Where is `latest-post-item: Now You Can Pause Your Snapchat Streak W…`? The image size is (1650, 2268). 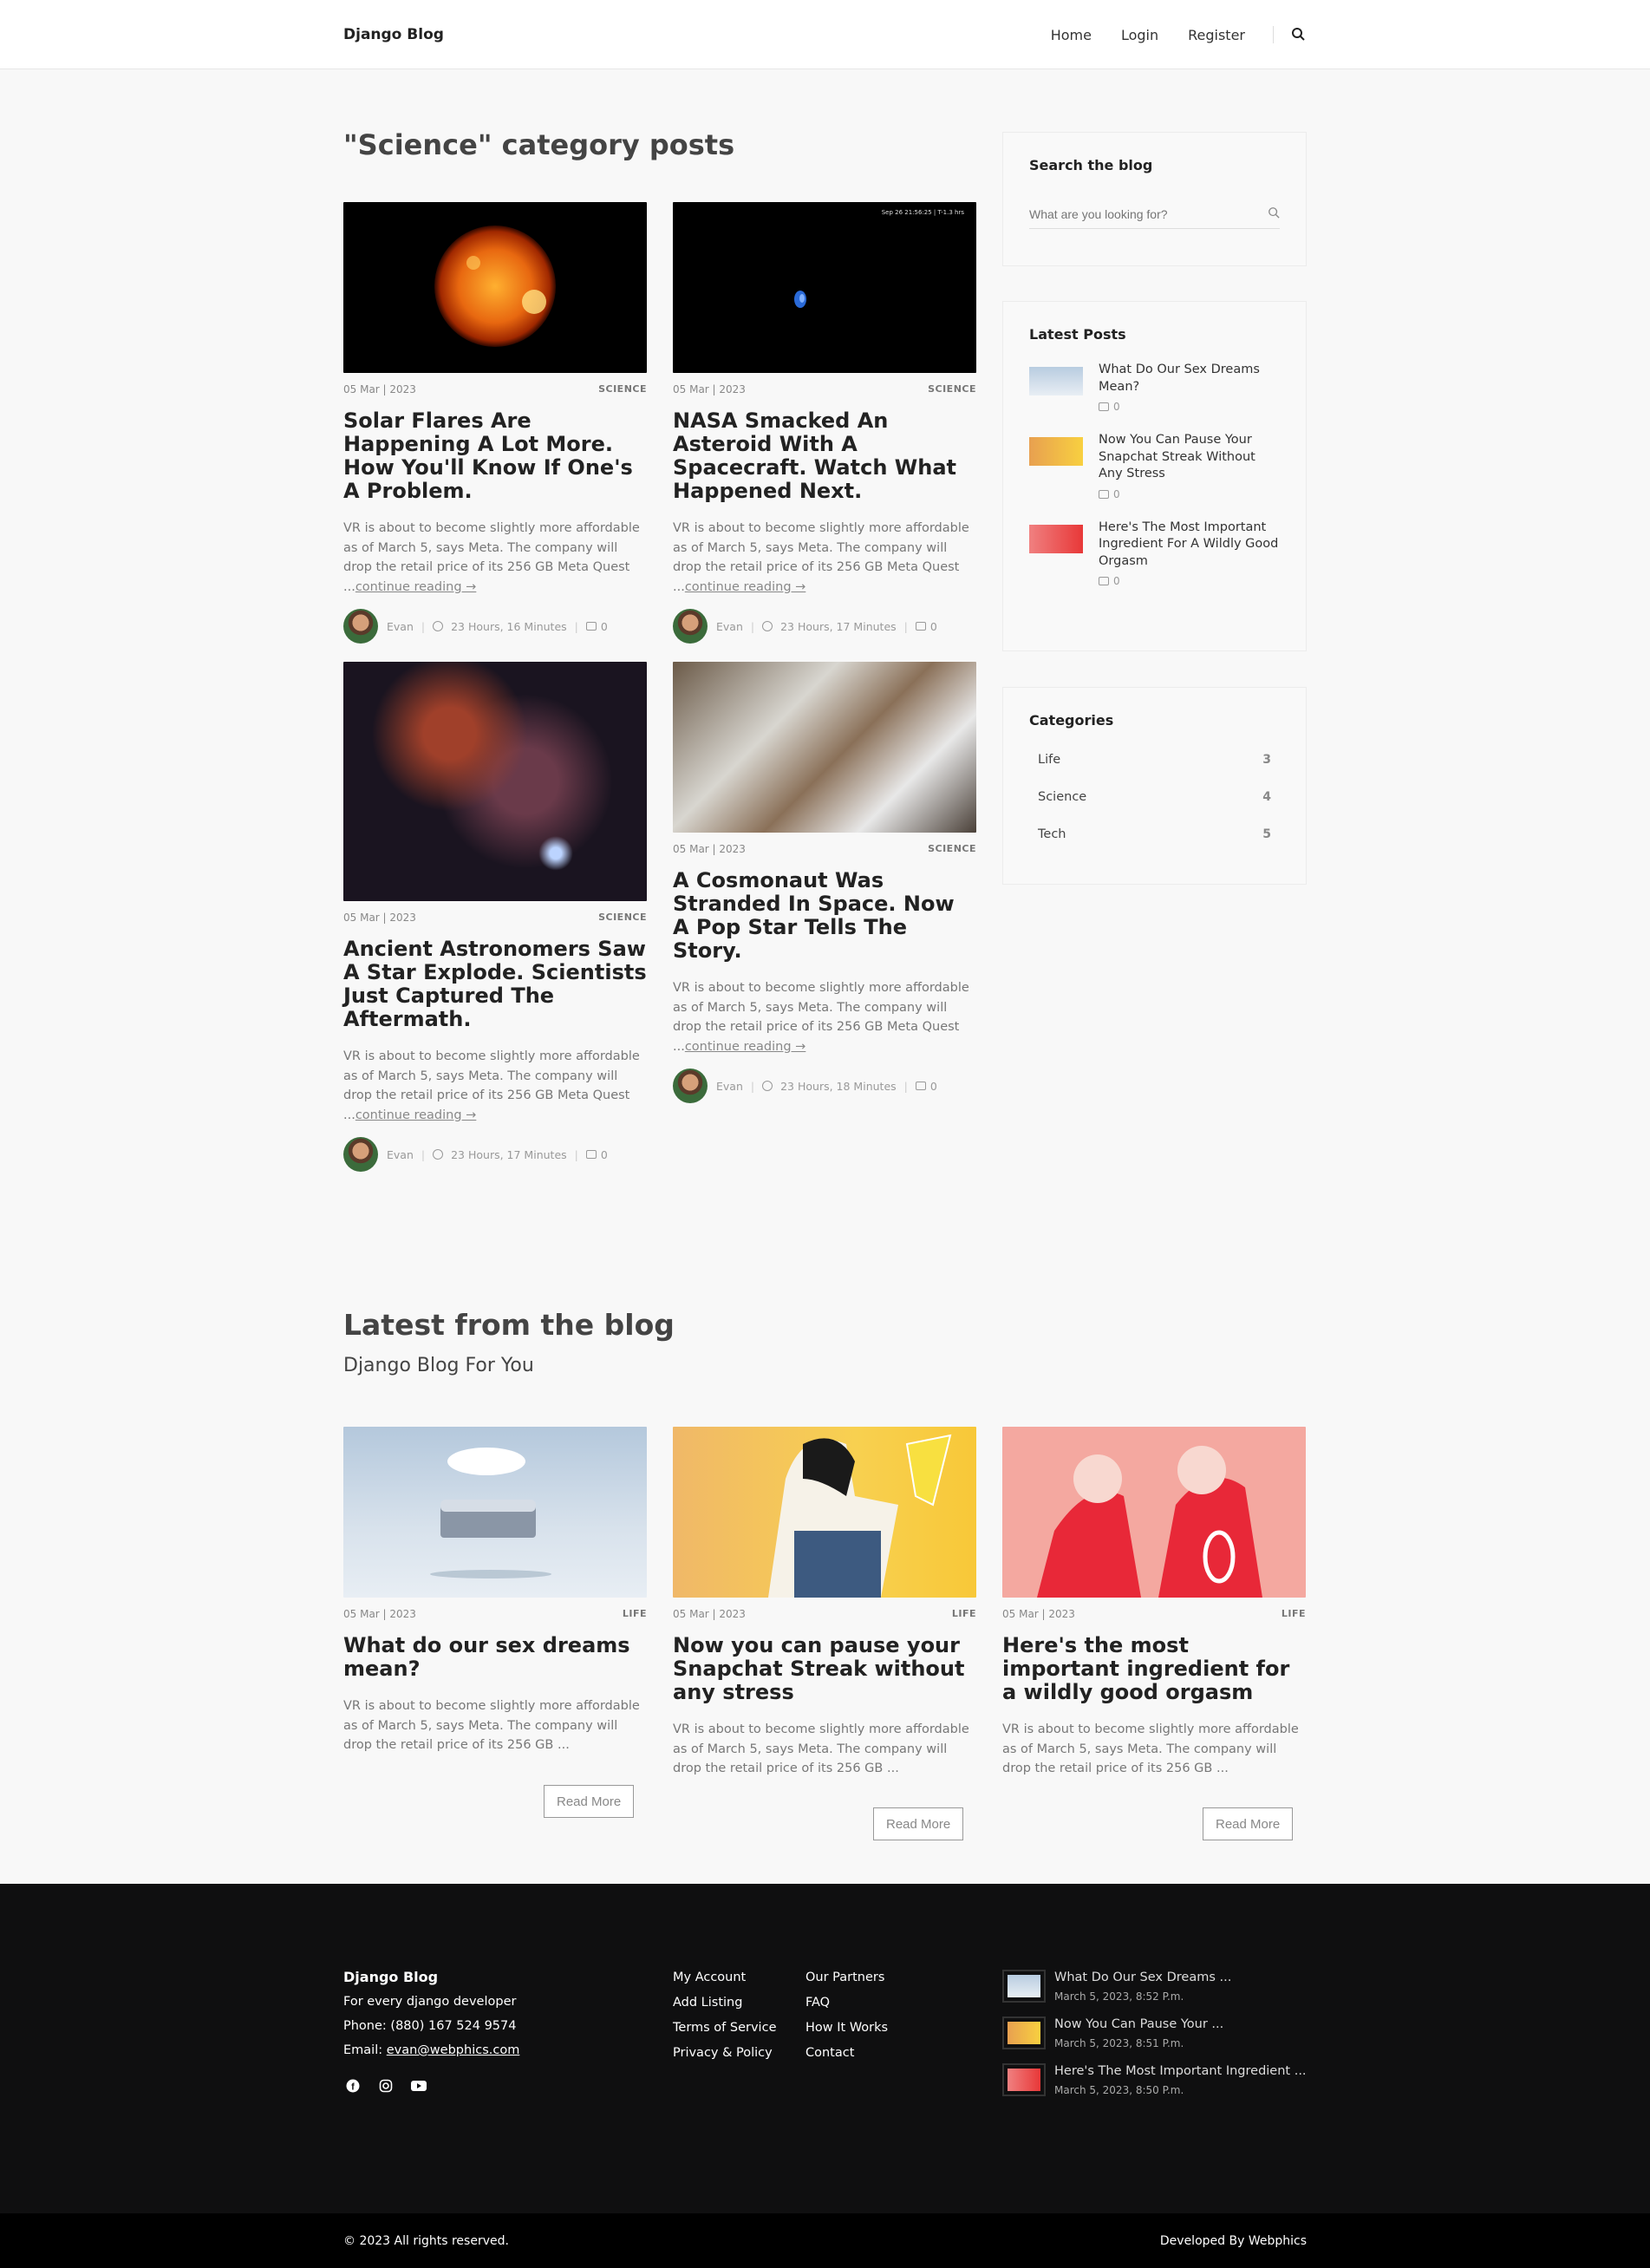
latest-post-item: Now You Can Pause Your Snapchat Streak W… is located at coordinates (1154, 466).